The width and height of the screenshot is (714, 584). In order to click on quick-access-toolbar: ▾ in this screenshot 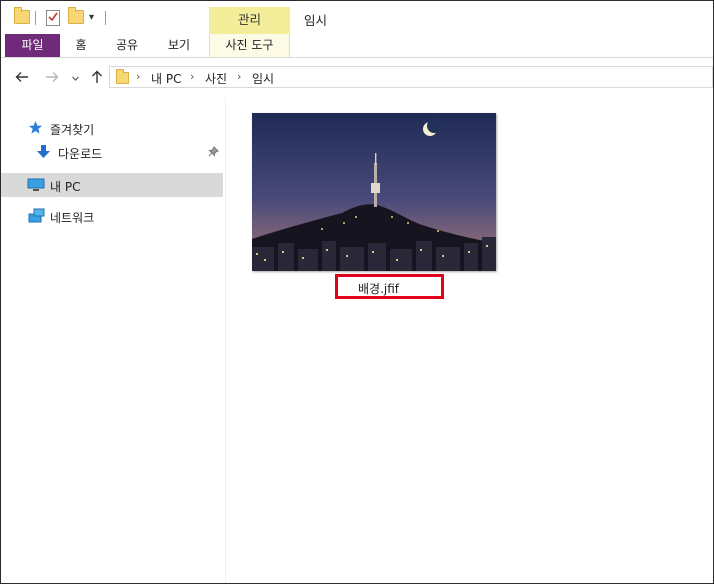, I will do `click(357, 18)`.